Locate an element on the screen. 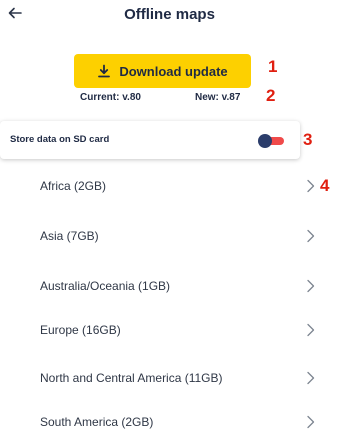 The width and height of the screenshot is (339, 445). sd-card-toggle is located at coordinates (273, 141).